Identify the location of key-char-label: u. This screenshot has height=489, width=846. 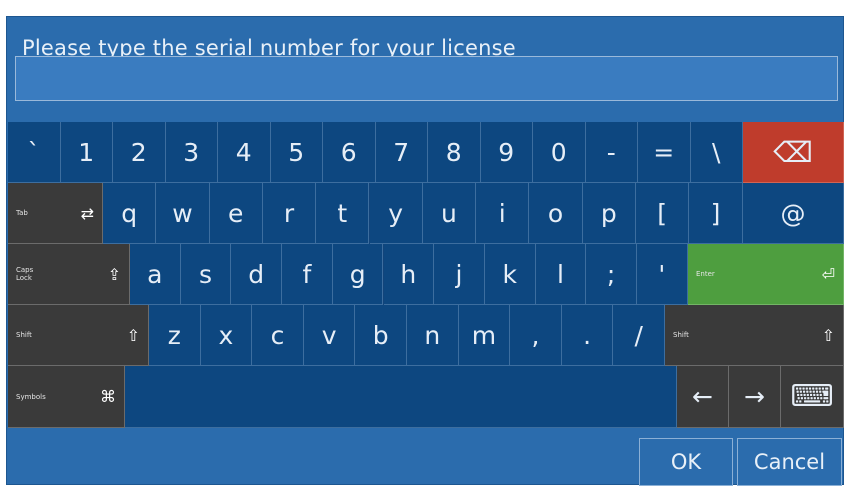
(449, 213).